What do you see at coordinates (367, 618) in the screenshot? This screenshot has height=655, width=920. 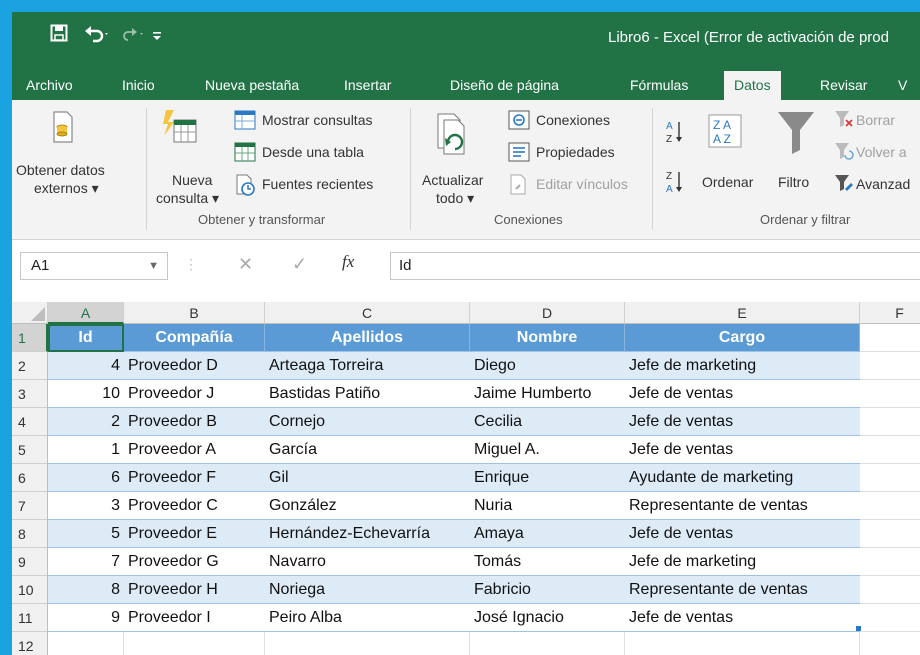 I see `table-cell: Peiro Alba` at bounding box center [367, 618].